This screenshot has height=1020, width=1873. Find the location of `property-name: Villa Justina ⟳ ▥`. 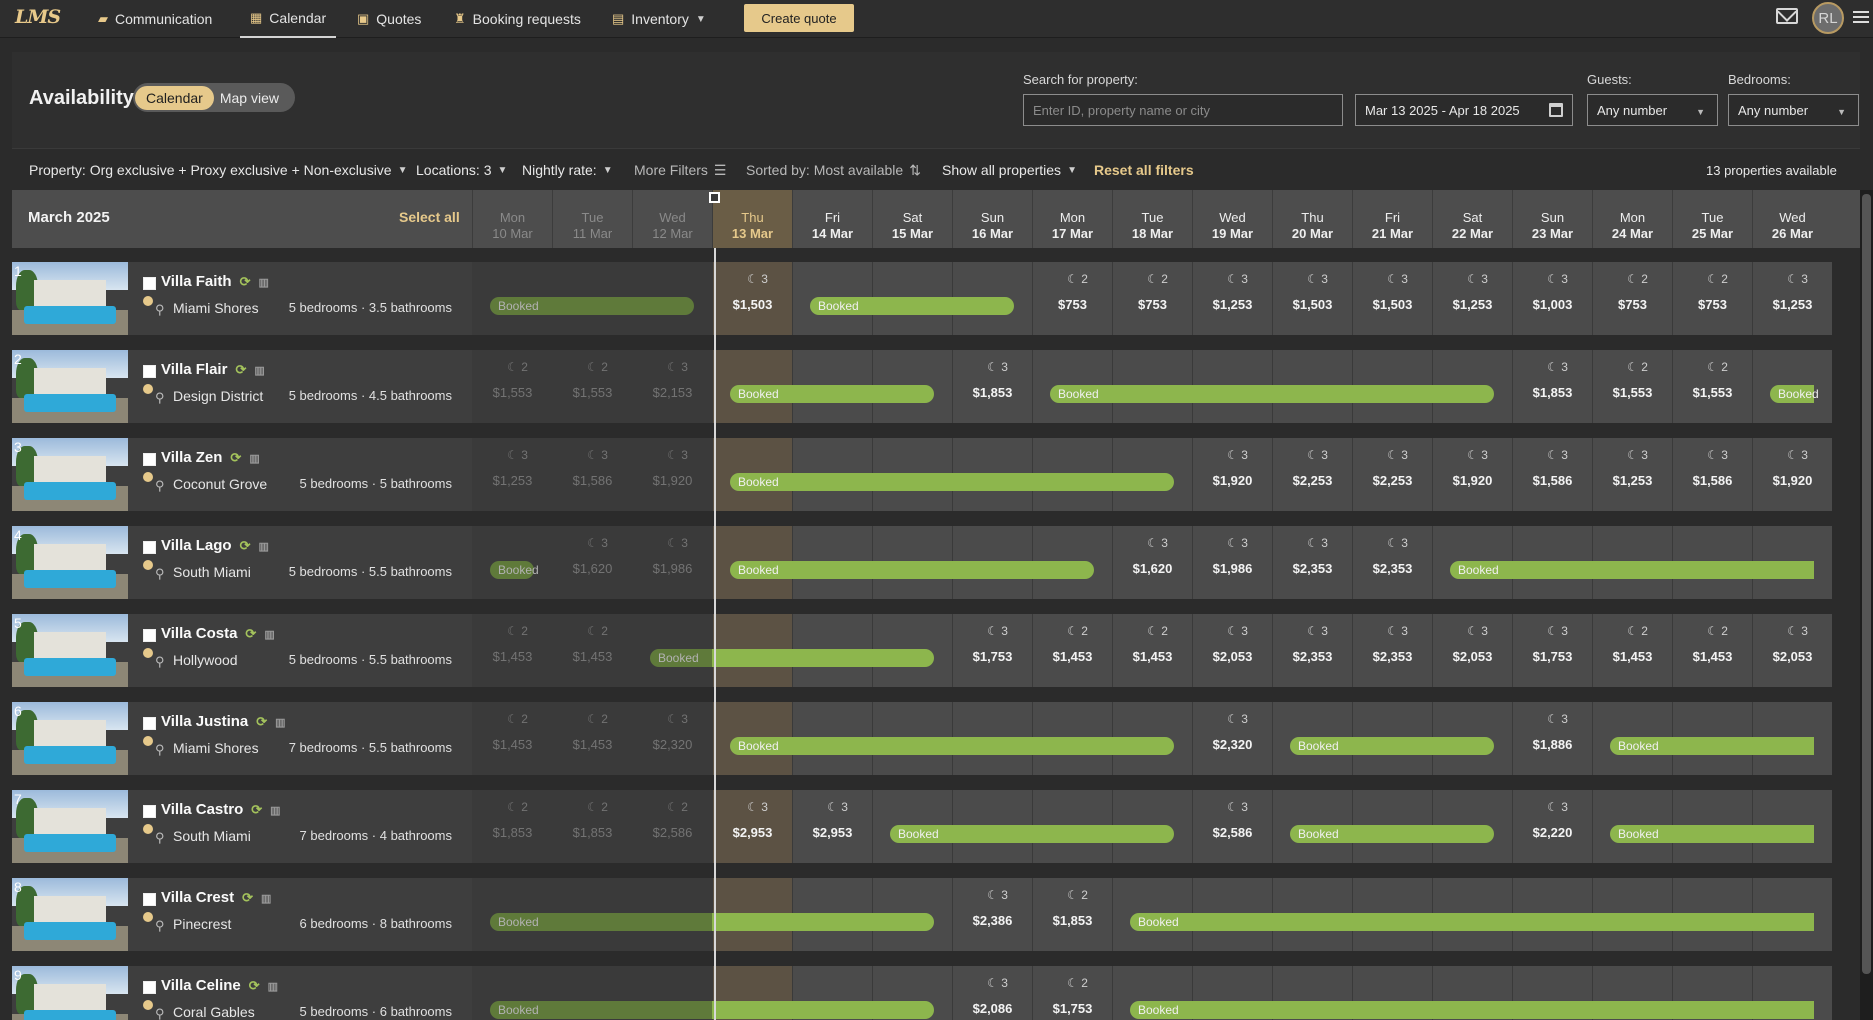

property-name: Villa Justina ⟳ ▥ is located at coordinates (223, 721).